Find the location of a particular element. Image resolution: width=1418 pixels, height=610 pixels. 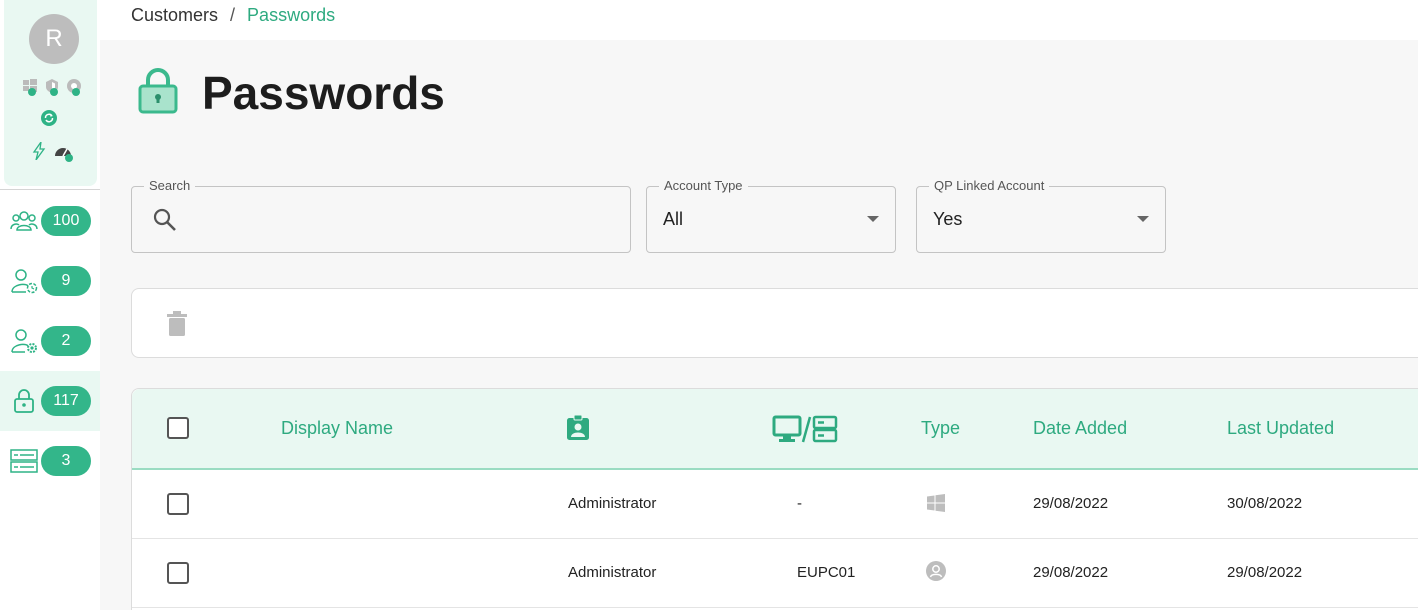

row-device: - is located at coordinates (799, 503).